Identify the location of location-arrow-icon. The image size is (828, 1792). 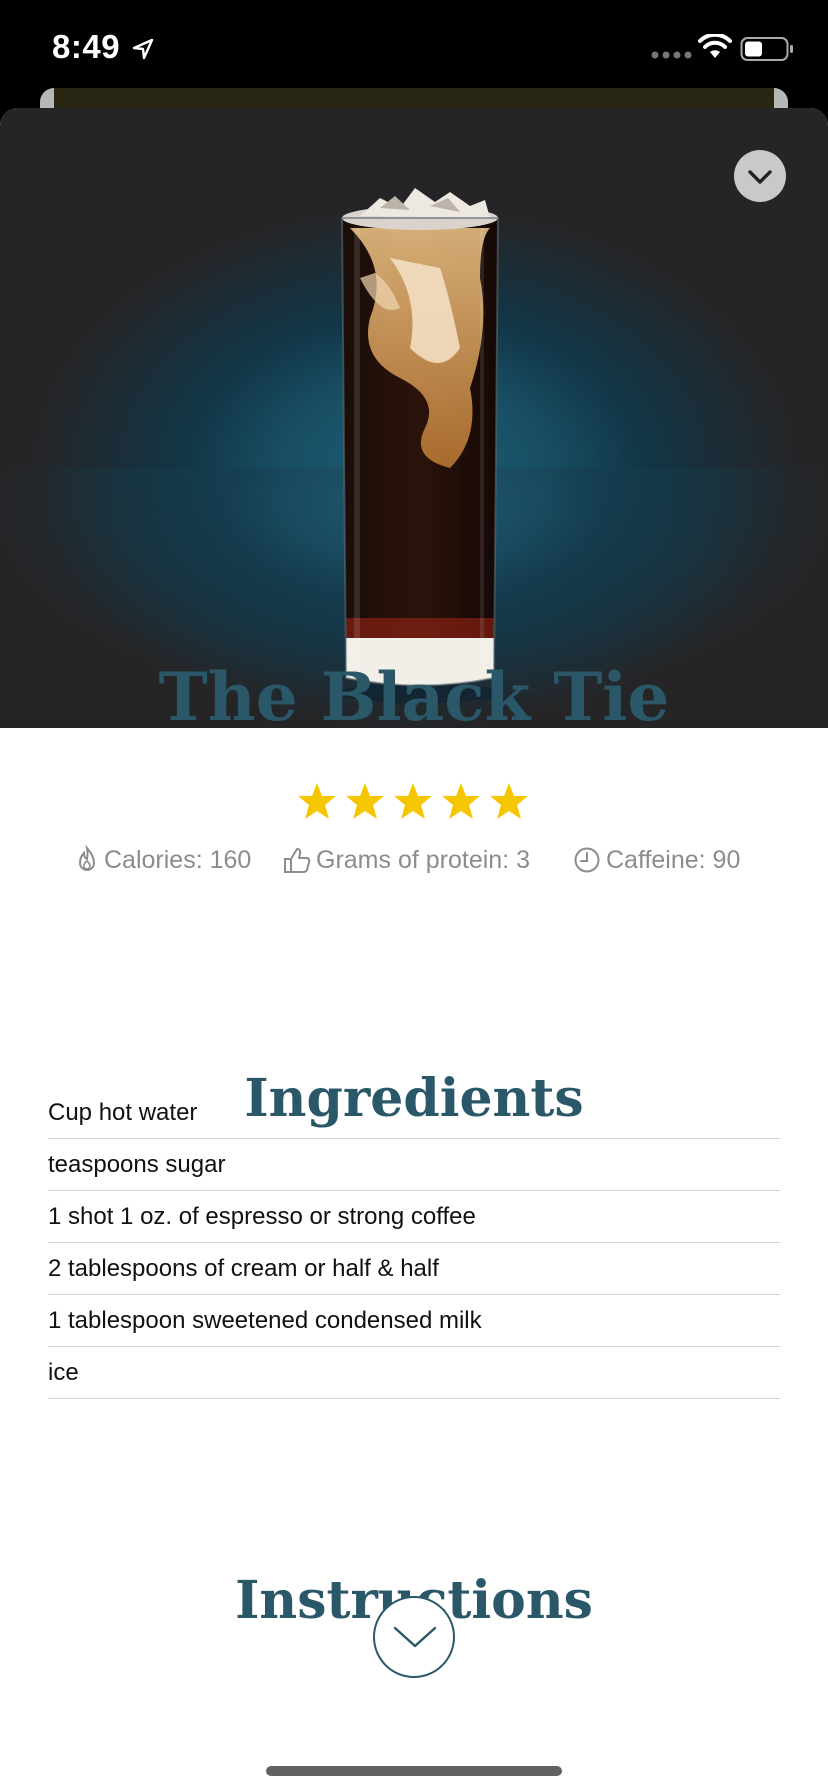
(143, 49).